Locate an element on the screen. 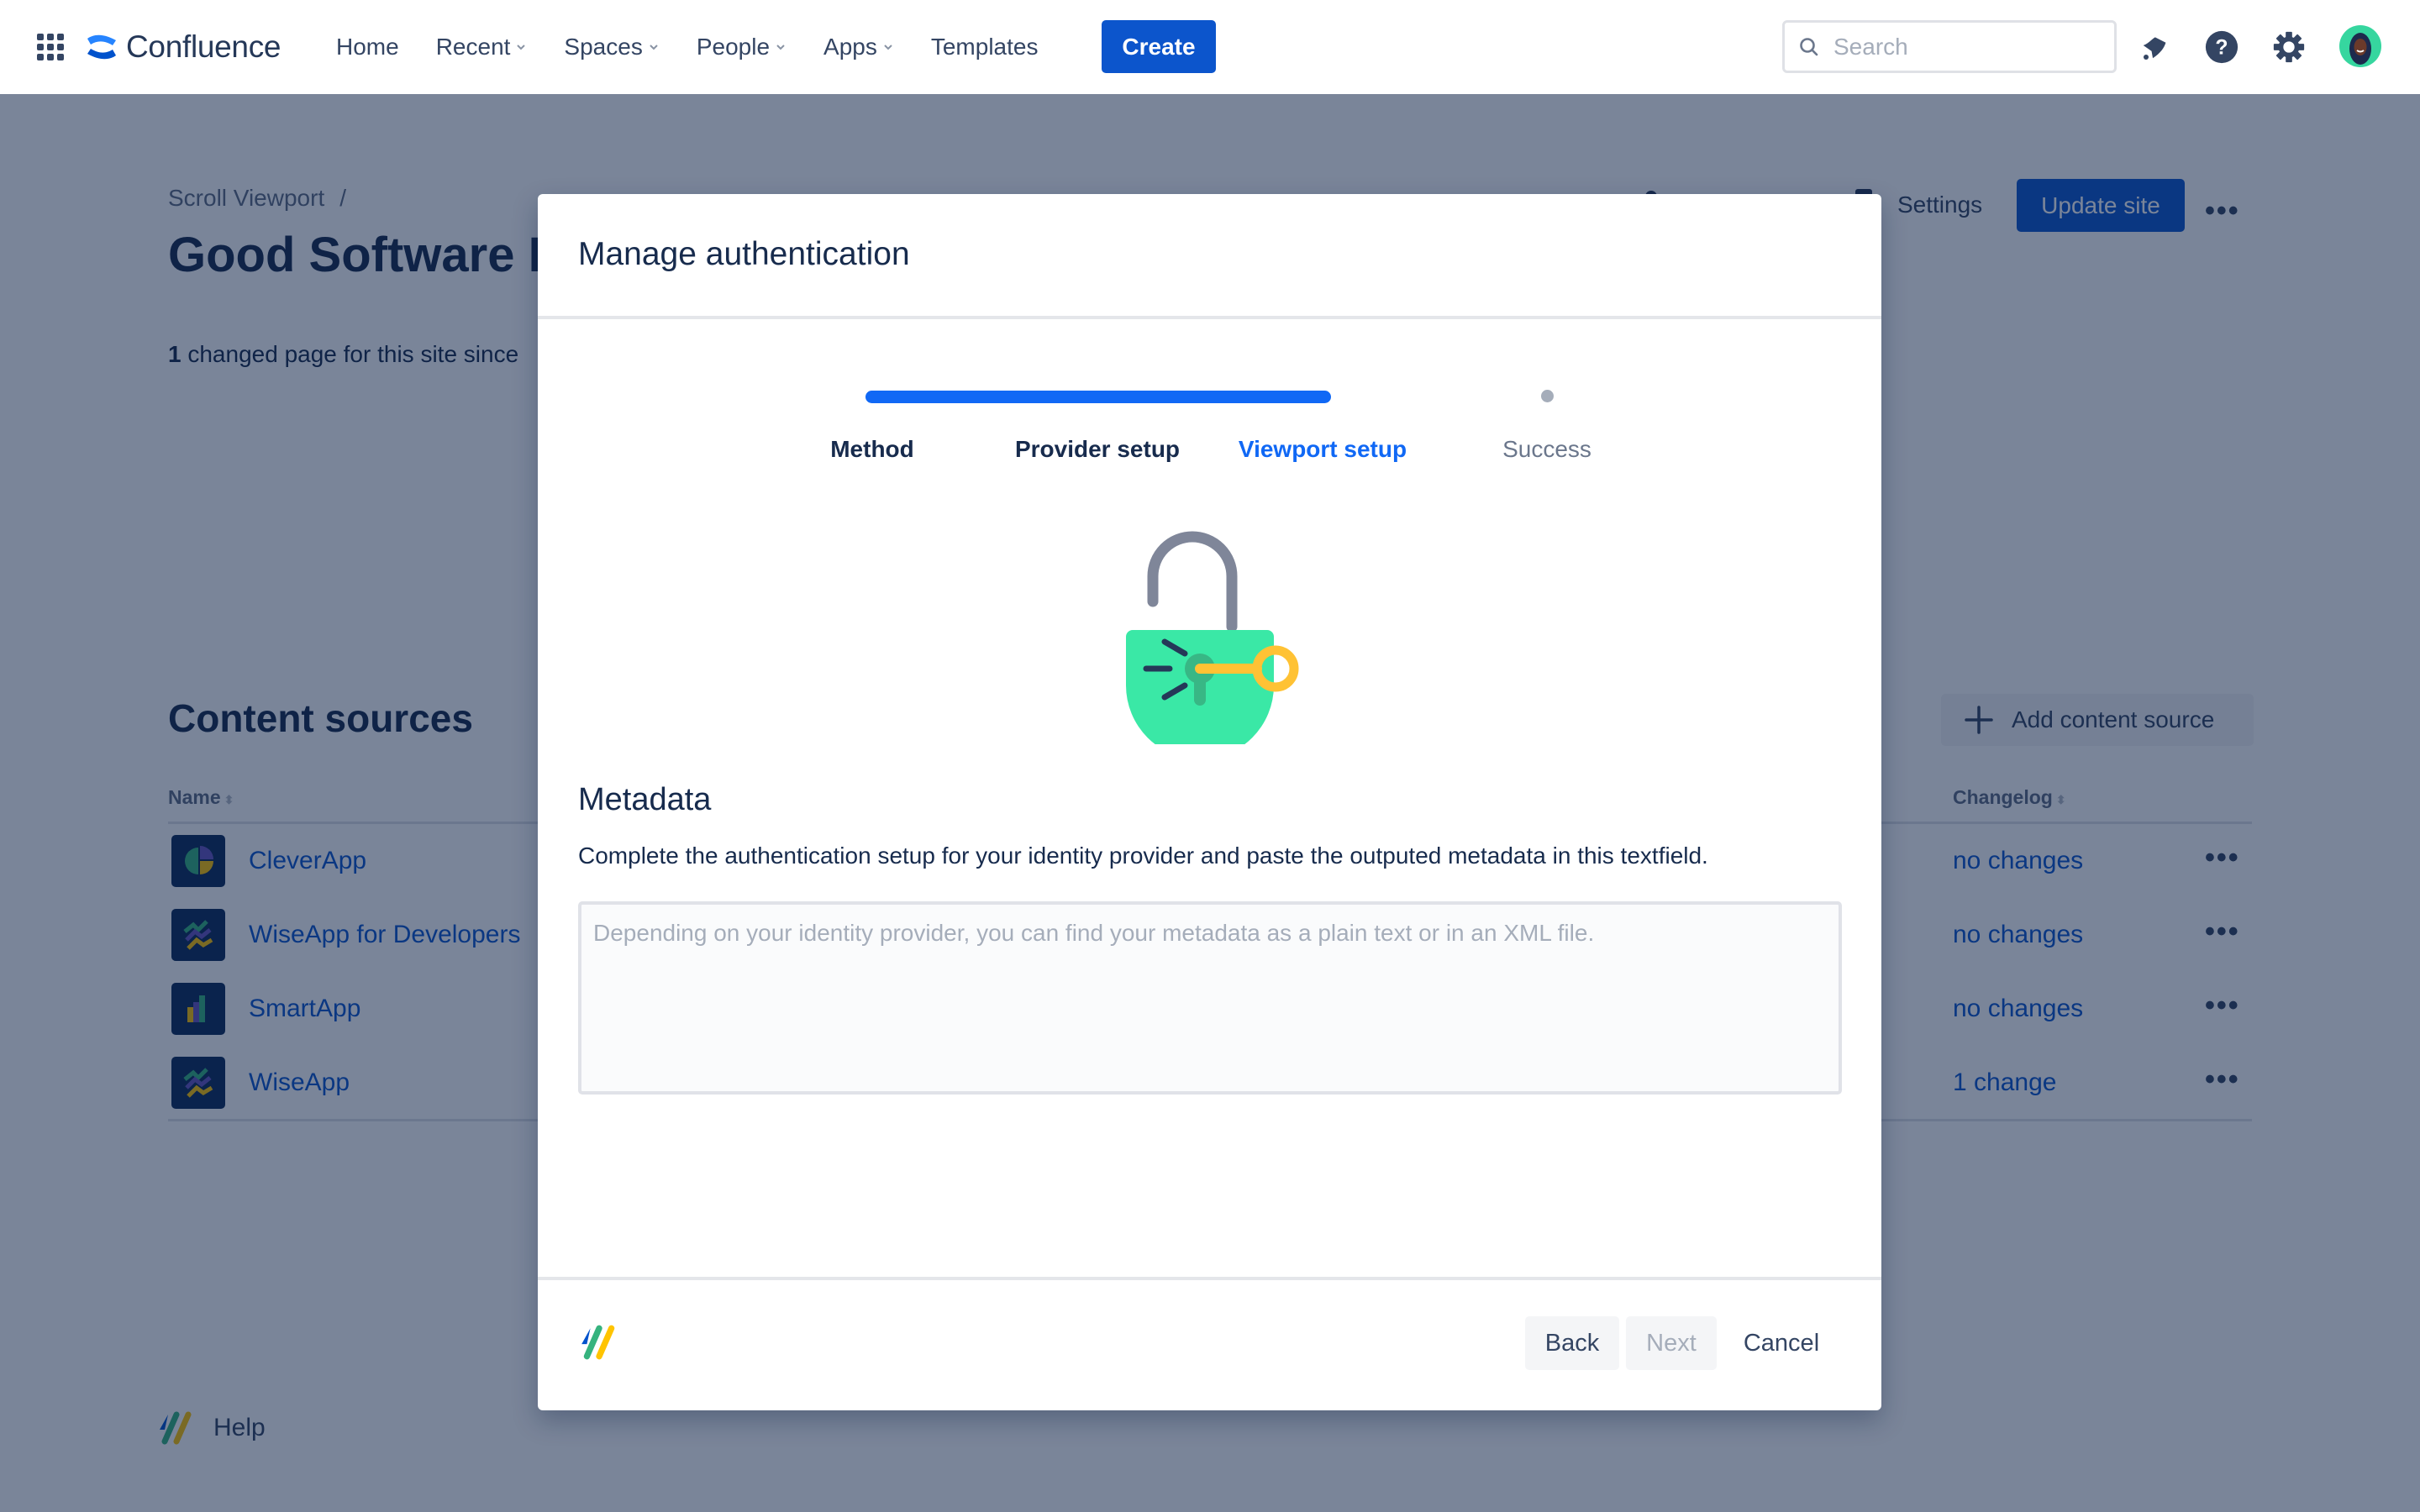 This screenshot has height=1512, width=2420. create-button: Create is located at coordinates (1159, 46).